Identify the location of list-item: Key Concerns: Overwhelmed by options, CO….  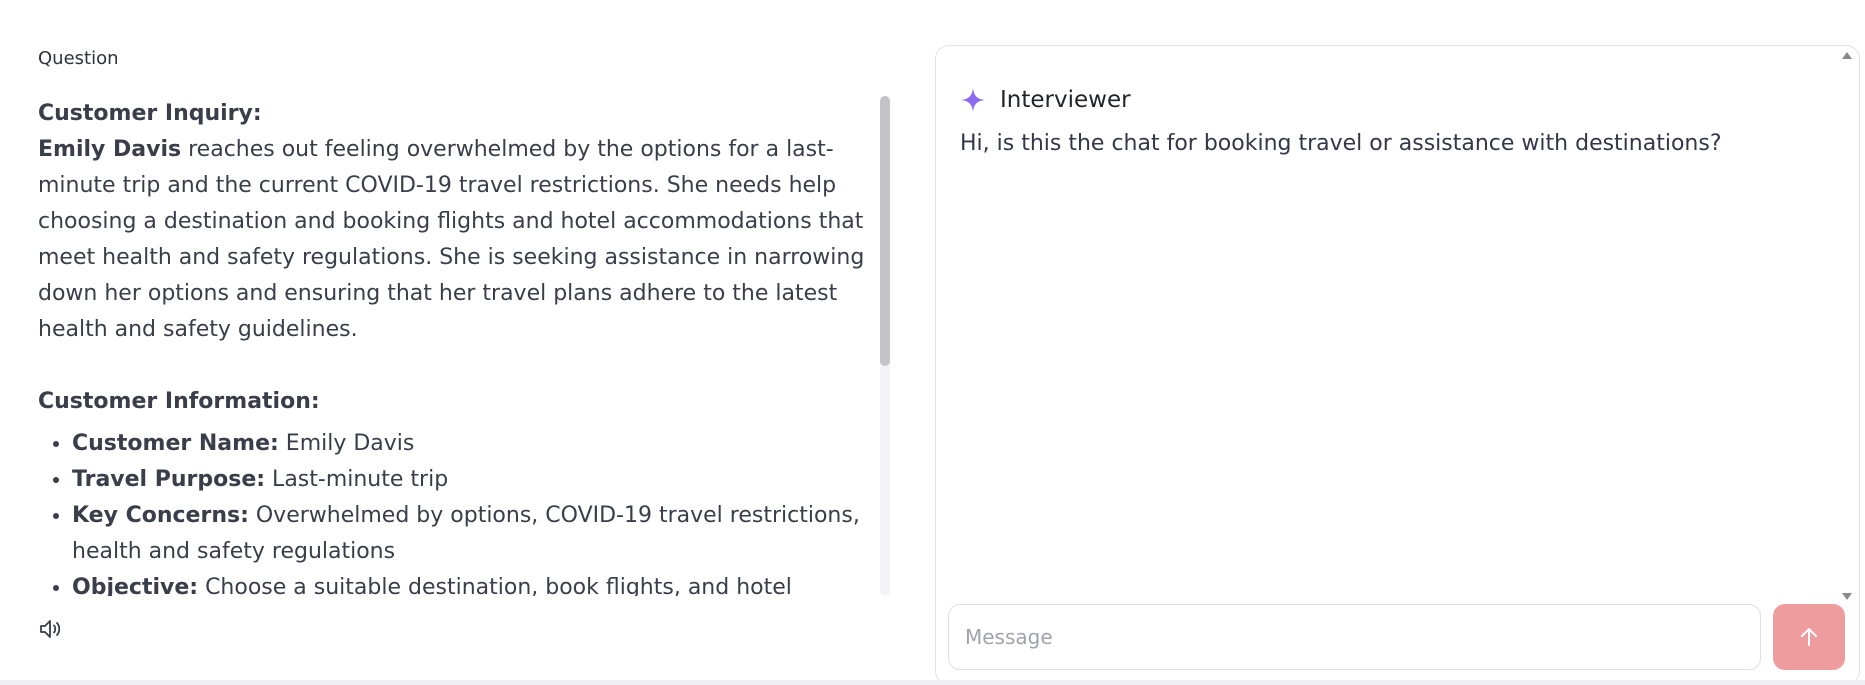
(470, 534).